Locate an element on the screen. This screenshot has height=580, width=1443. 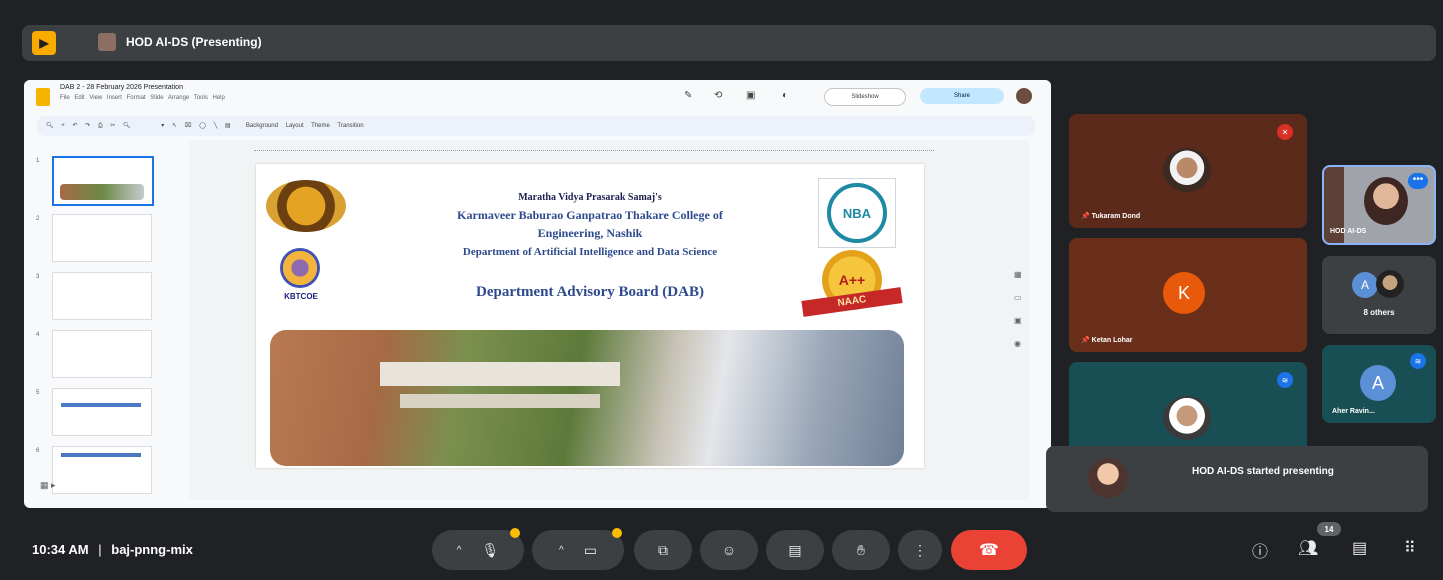
campus-walkway is located at coordinates (500, 401).